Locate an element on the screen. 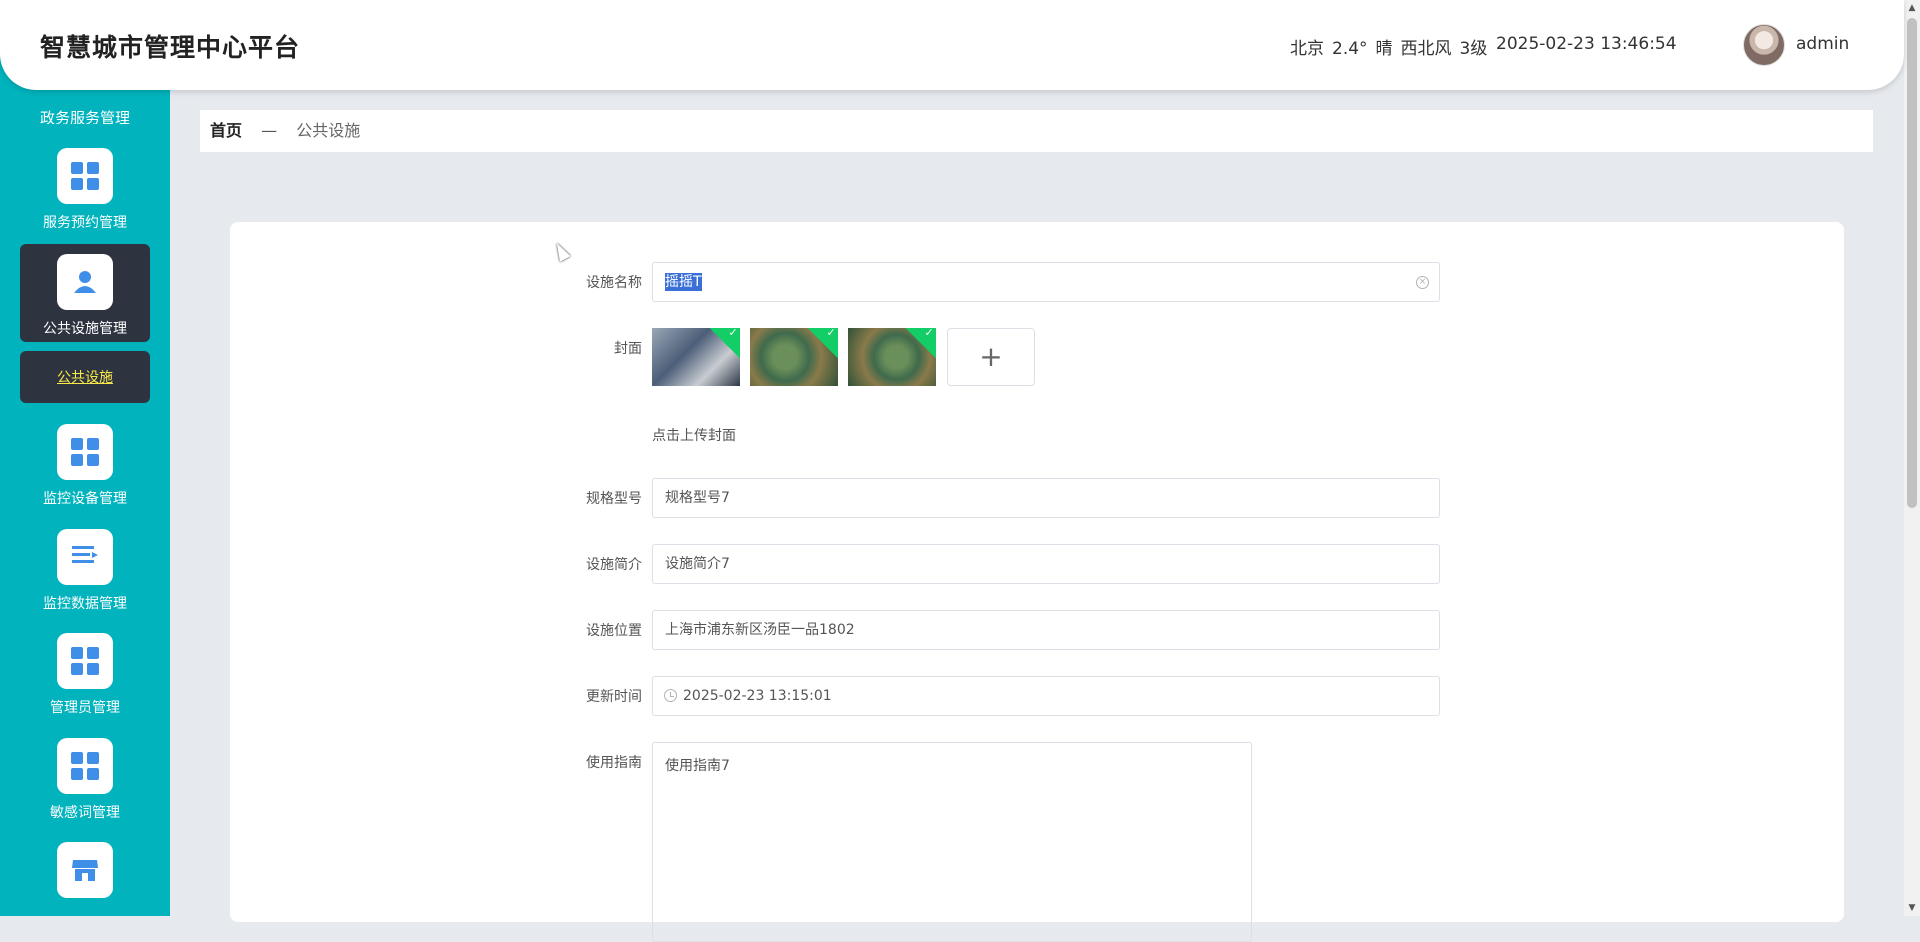 This screenshot has height=942, width=1920. page-scrollbar: ▲ ▼ is located at coordinates (1912, 458).